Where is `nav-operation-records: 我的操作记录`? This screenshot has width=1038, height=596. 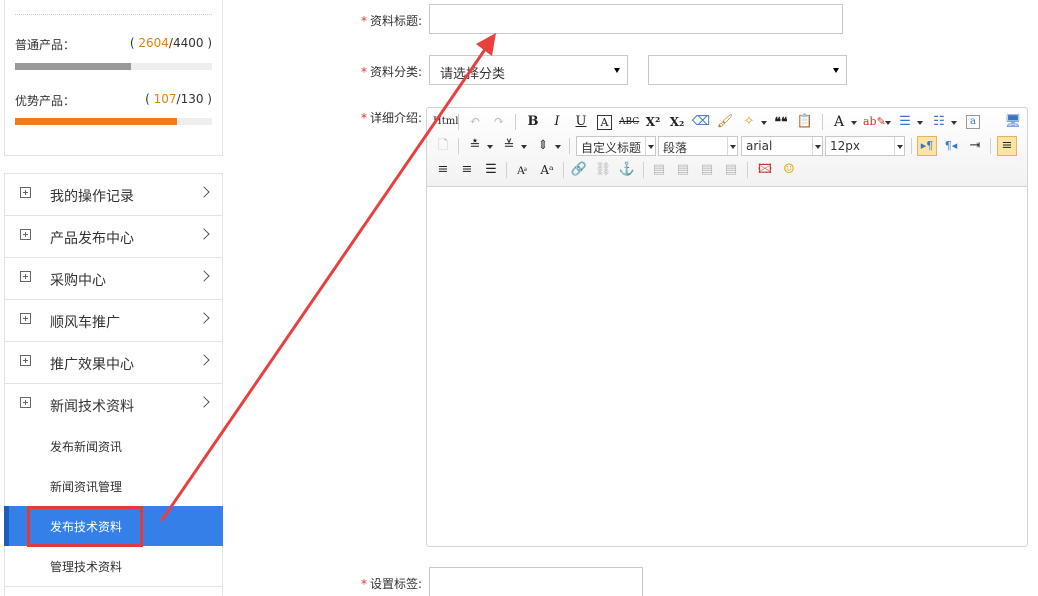 nav-operation-records: 我的操作记录 is located at coordinates (113, 195).